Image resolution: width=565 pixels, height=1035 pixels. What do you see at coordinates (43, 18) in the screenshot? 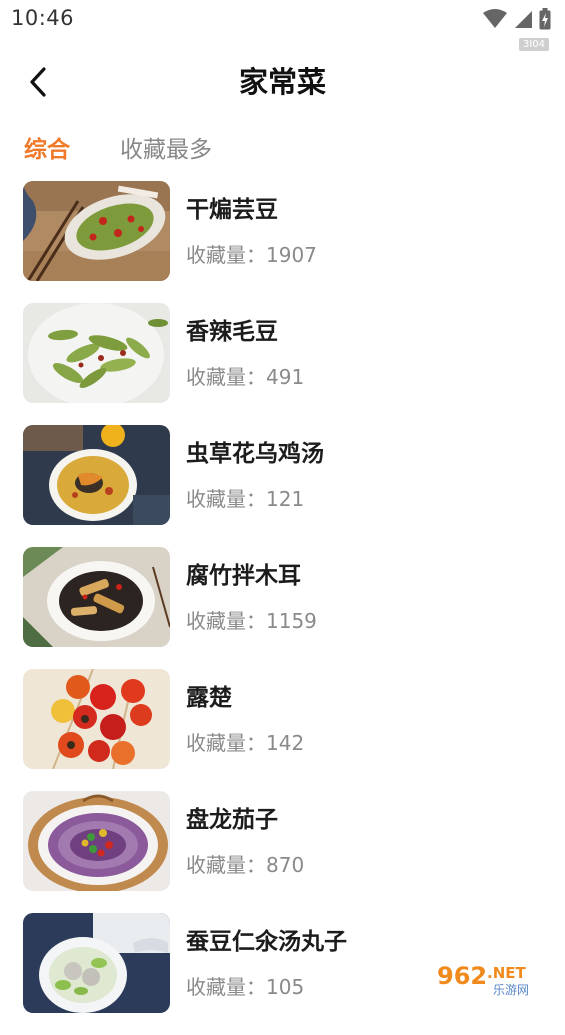
I see `status-time: 10:46` at bounding box center [43, 18].